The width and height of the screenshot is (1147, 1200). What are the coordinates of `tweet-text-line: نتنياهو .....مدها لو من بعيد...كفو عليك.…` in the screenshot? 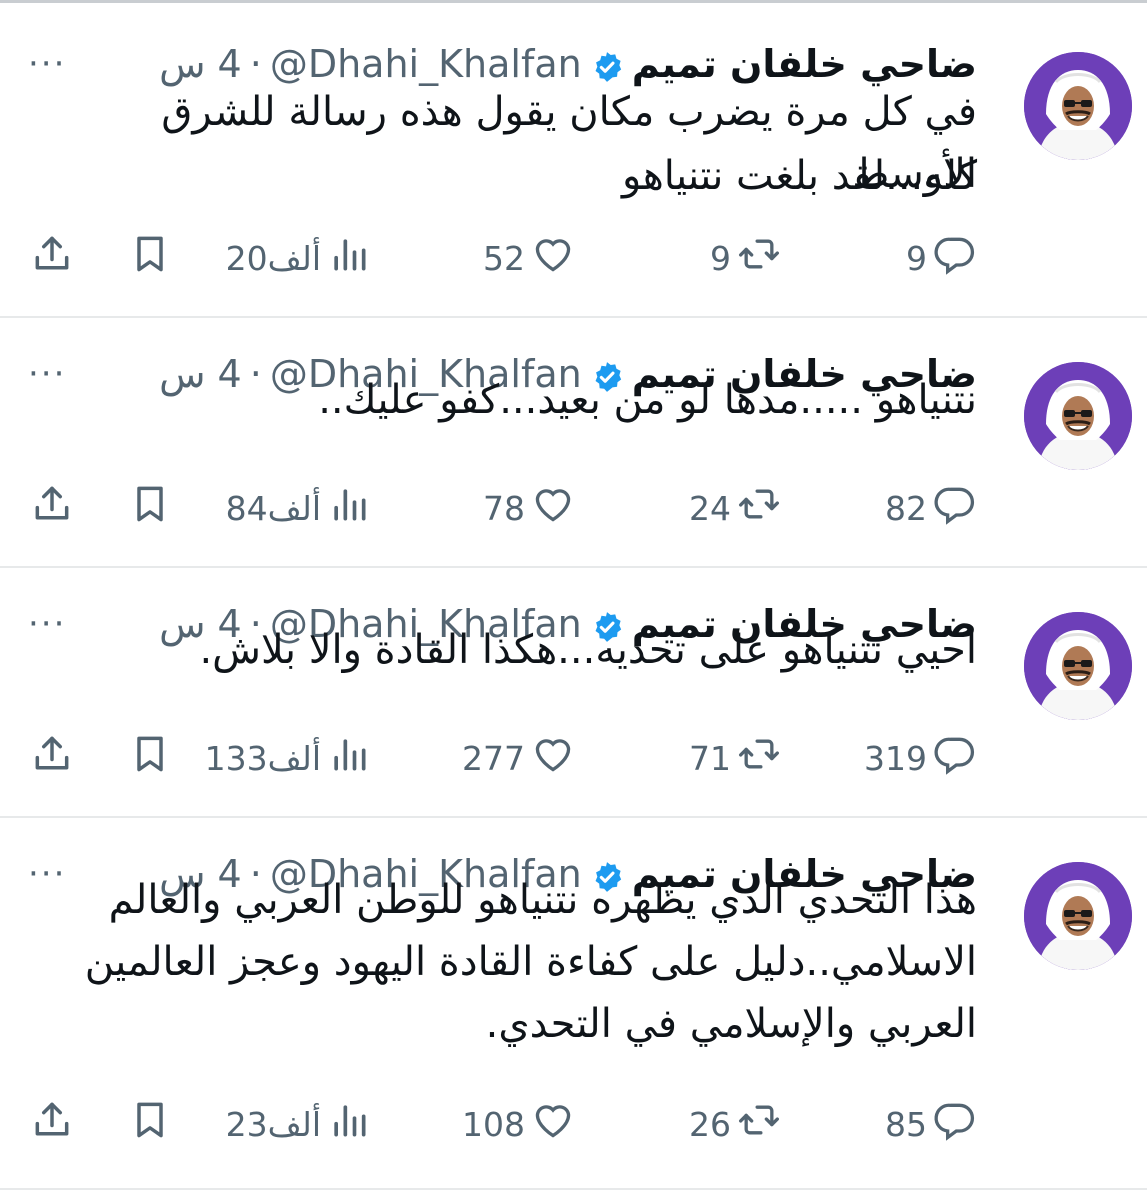 It's located at (647, 400).